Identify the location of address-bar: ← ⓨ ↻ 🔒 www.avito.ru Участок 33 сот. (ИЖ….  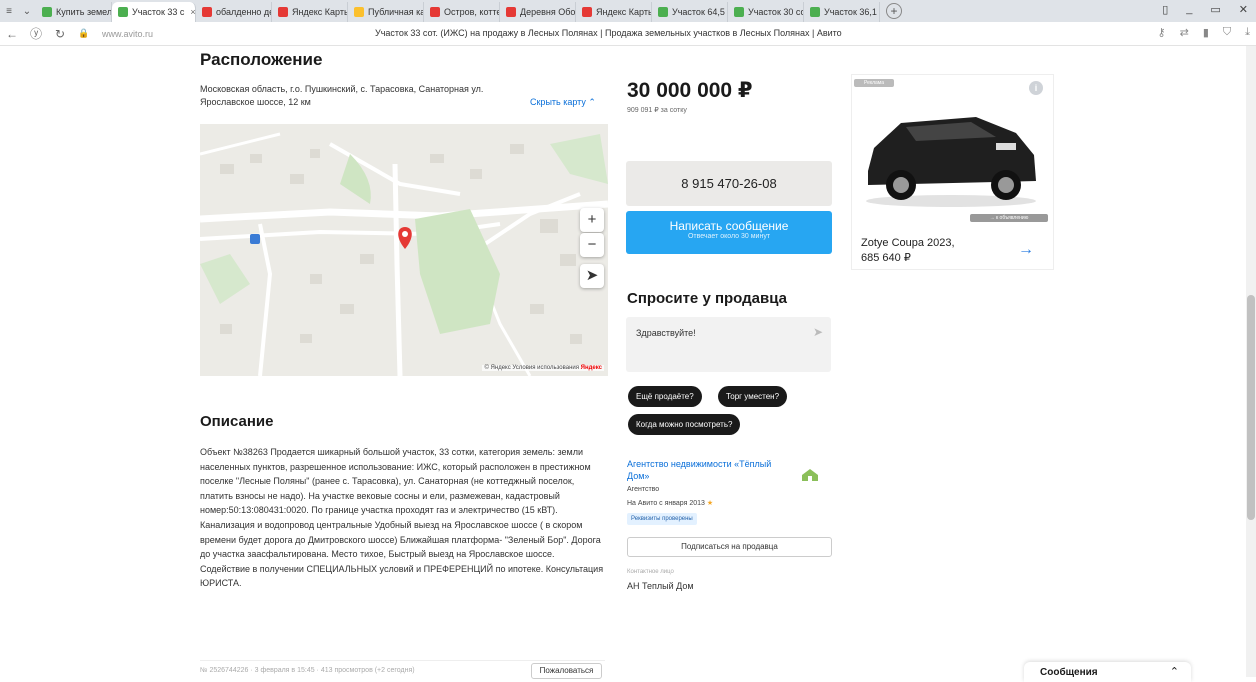
(628, 34).